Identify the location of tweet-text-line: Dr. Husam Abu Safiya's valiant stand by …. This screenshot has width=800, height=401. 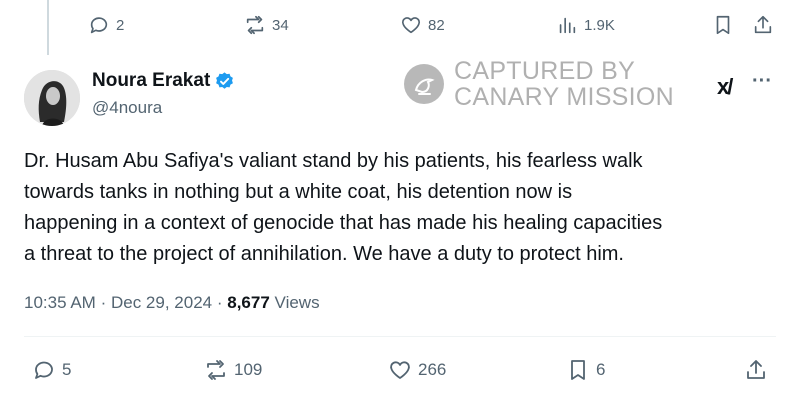
(333, 161).